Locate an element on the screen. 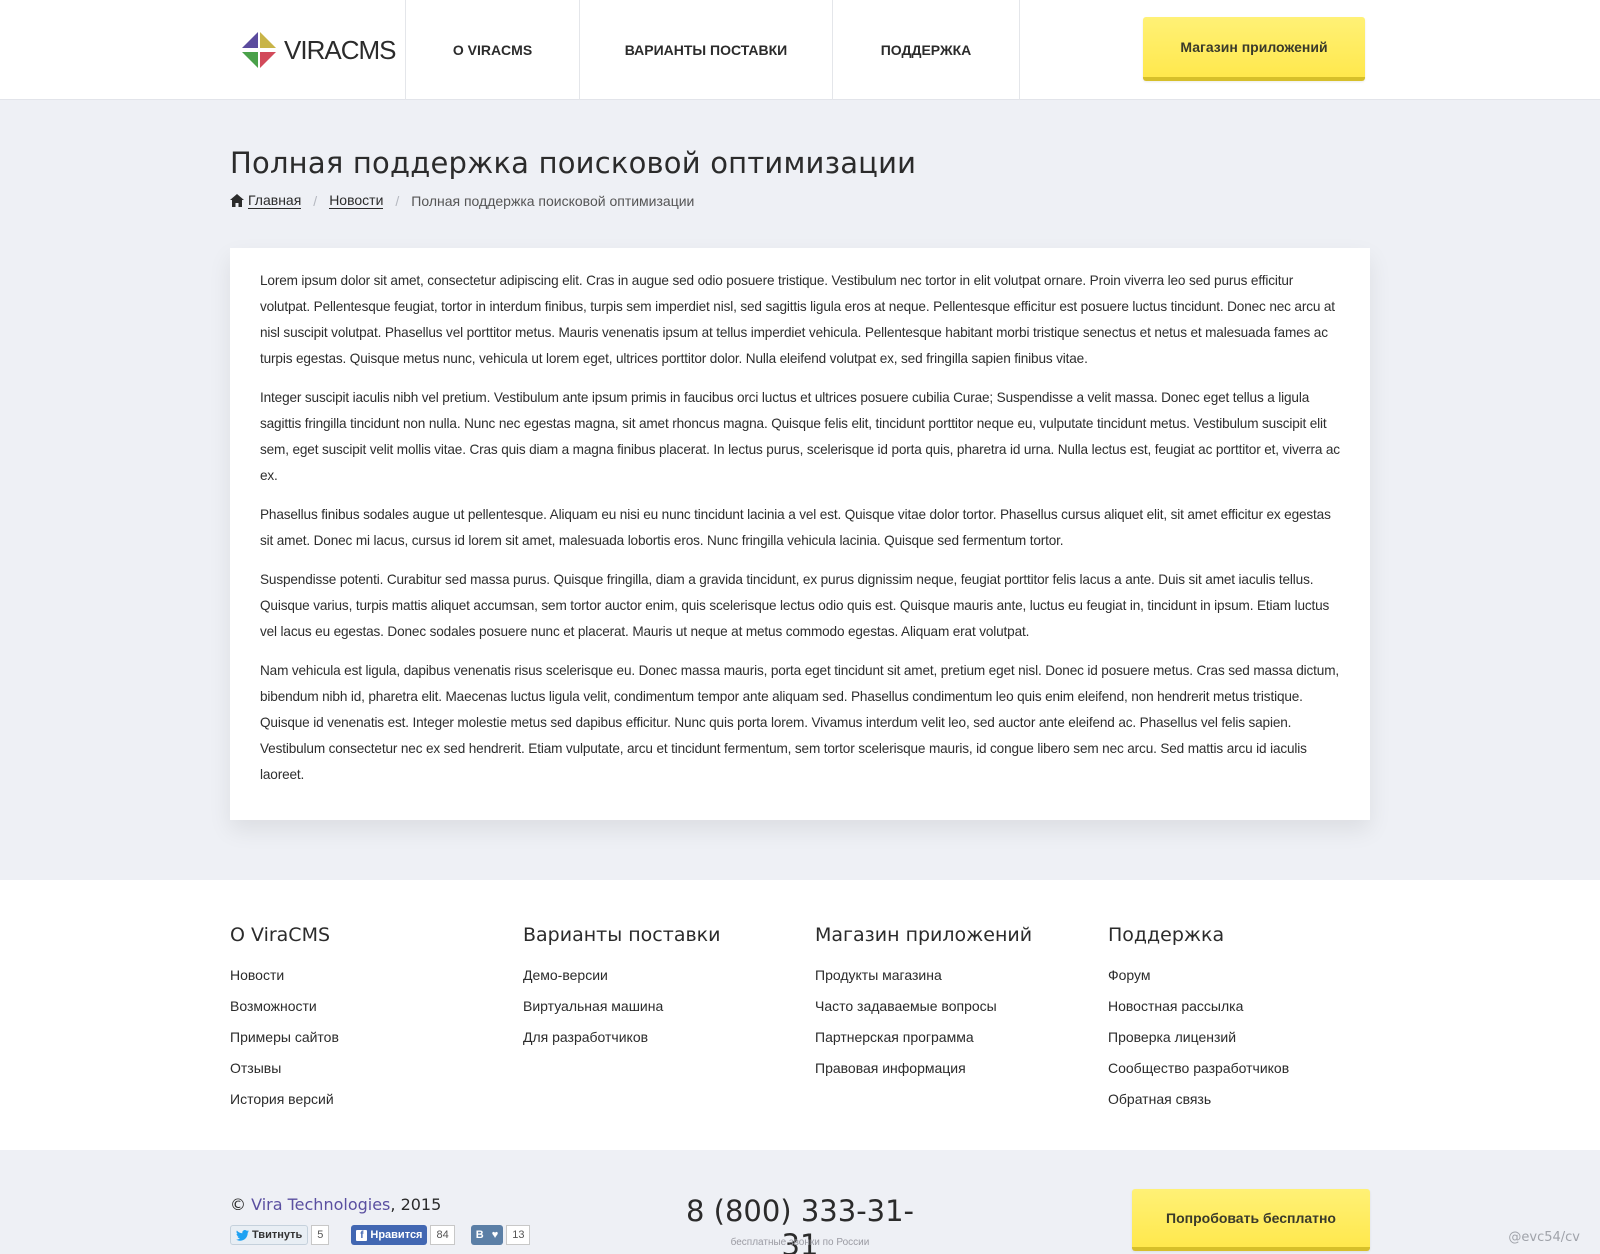 The width and height of the screenshot is (1600, 1254). tweet-button: Твитнуть is located at coordinates (269, 1235).